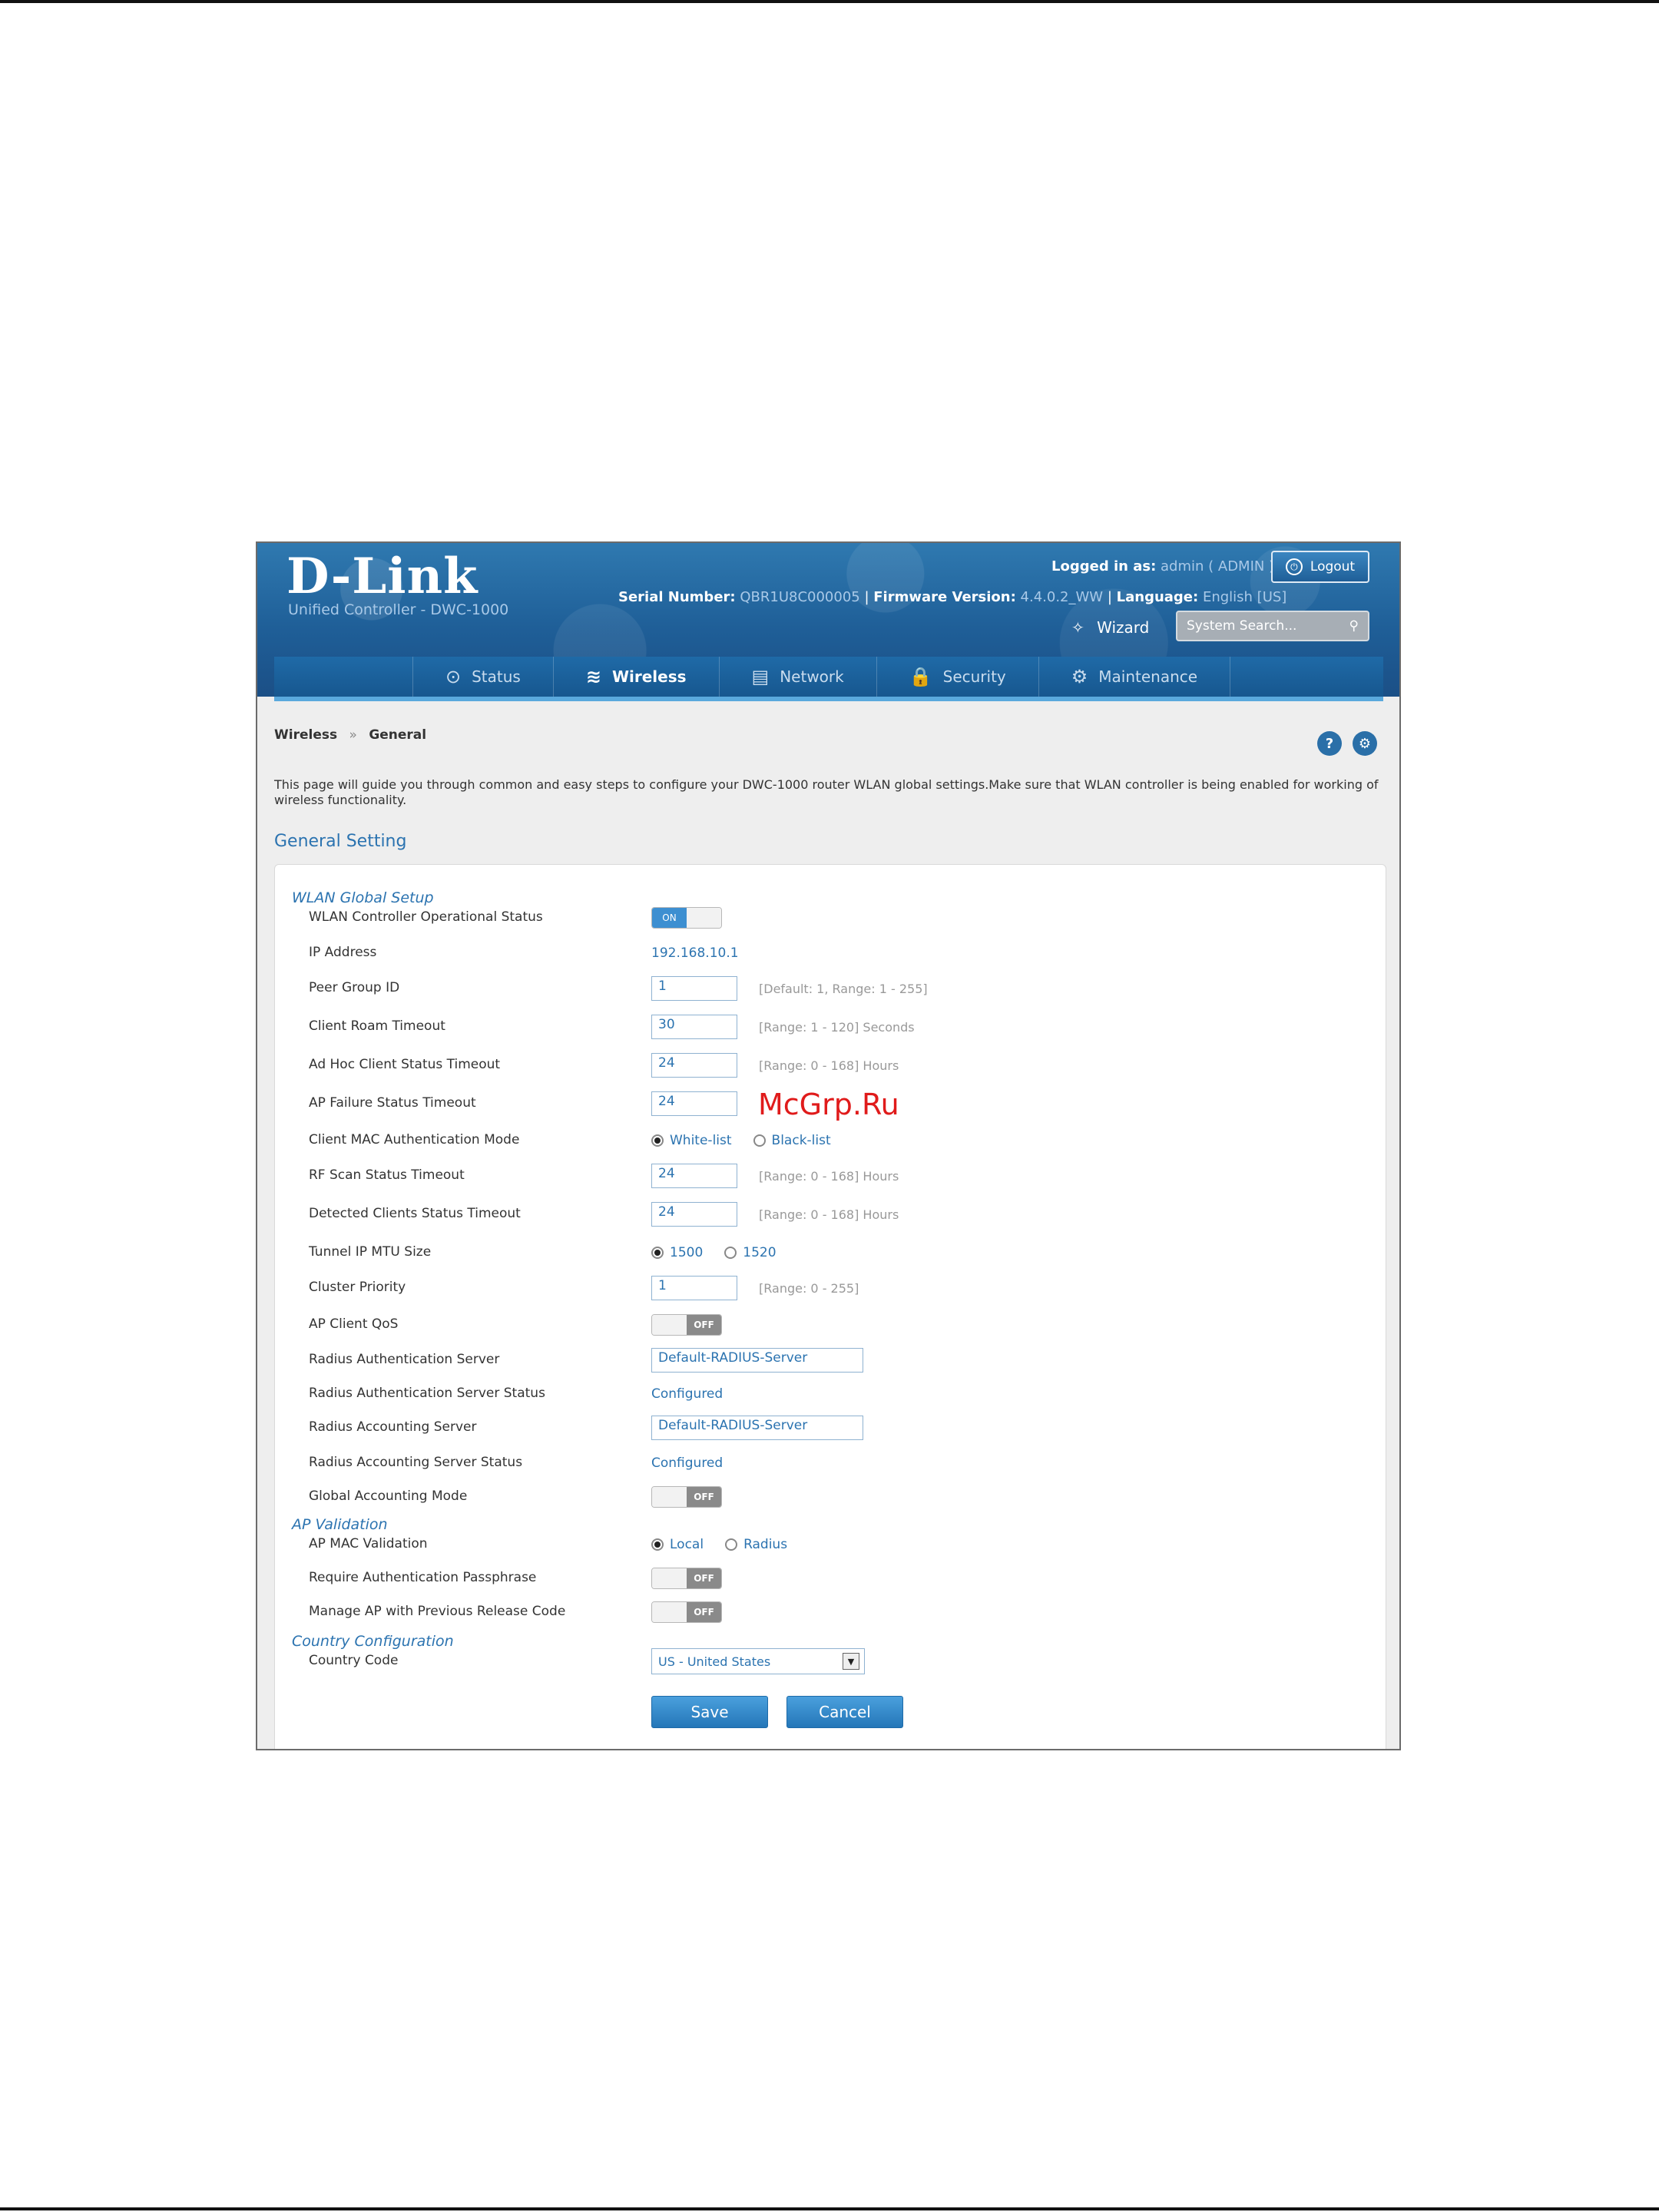 This screenshot has height=2212, width=1659. What do you see at coordinates (1354, 626) in the screenshot?
I see `search-icon: ⚲` at bounding box center [1354, 626].